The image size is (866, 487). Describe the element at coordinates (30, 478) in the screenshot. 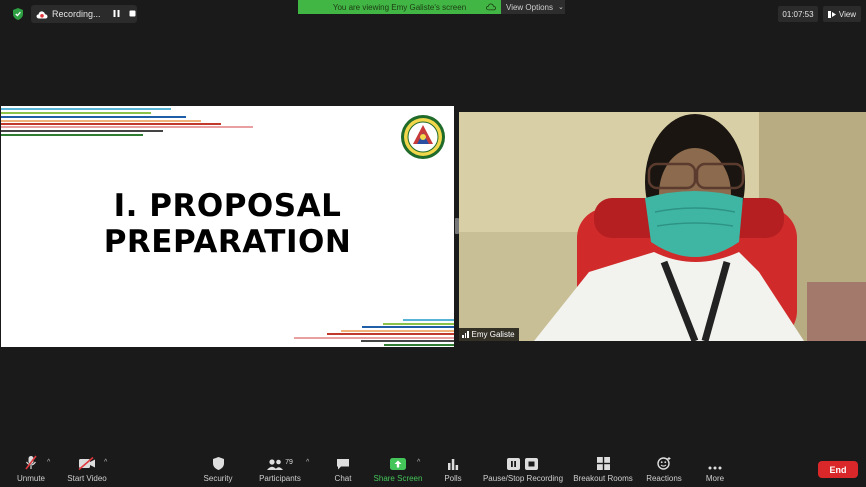

I see `unmute-label: Unmute` at that location.